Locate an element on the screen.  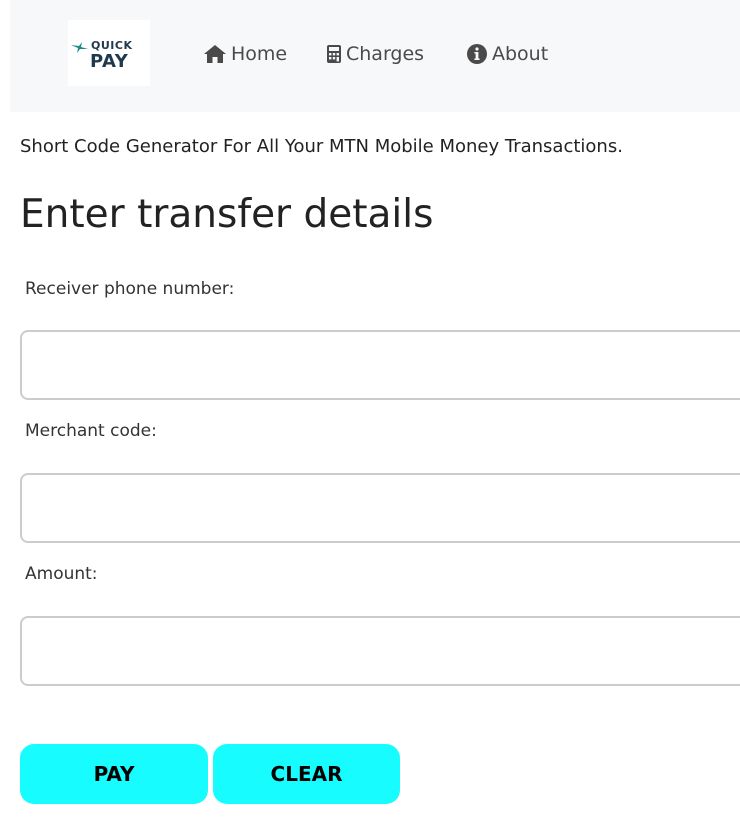
bird-icon is located at coordinates (79, 47).